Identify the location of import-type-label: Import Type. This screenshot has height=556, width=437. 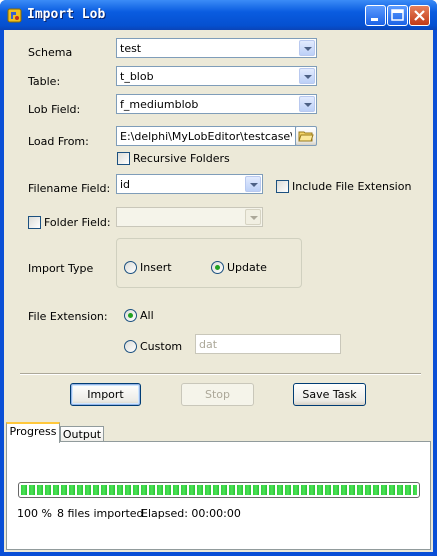
(61, 268).